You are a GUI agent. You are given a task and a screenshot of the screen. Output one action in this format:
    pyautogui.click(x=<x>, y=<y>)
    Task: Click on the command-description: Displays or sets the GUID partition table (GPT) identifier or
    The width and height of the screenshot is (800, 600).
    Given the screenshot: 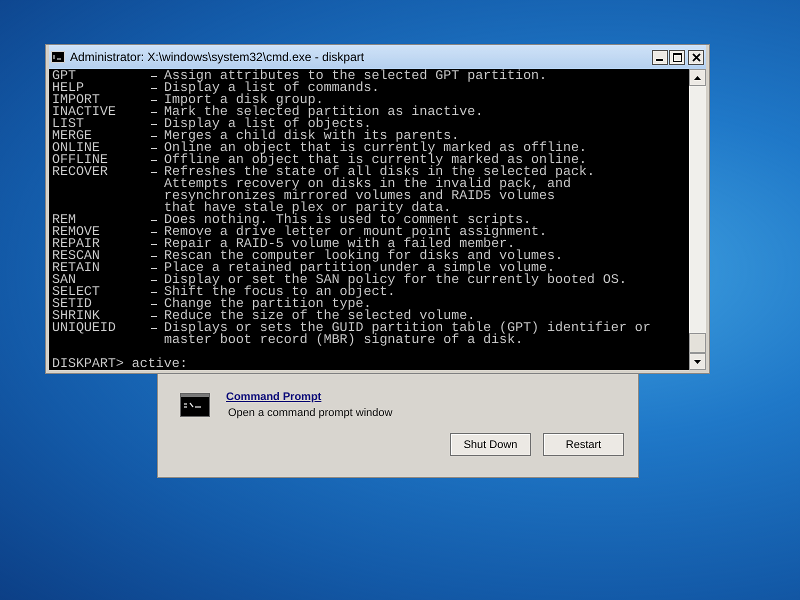 What is the action you would take?
    pyautogui.click(x=407, y=328)
    